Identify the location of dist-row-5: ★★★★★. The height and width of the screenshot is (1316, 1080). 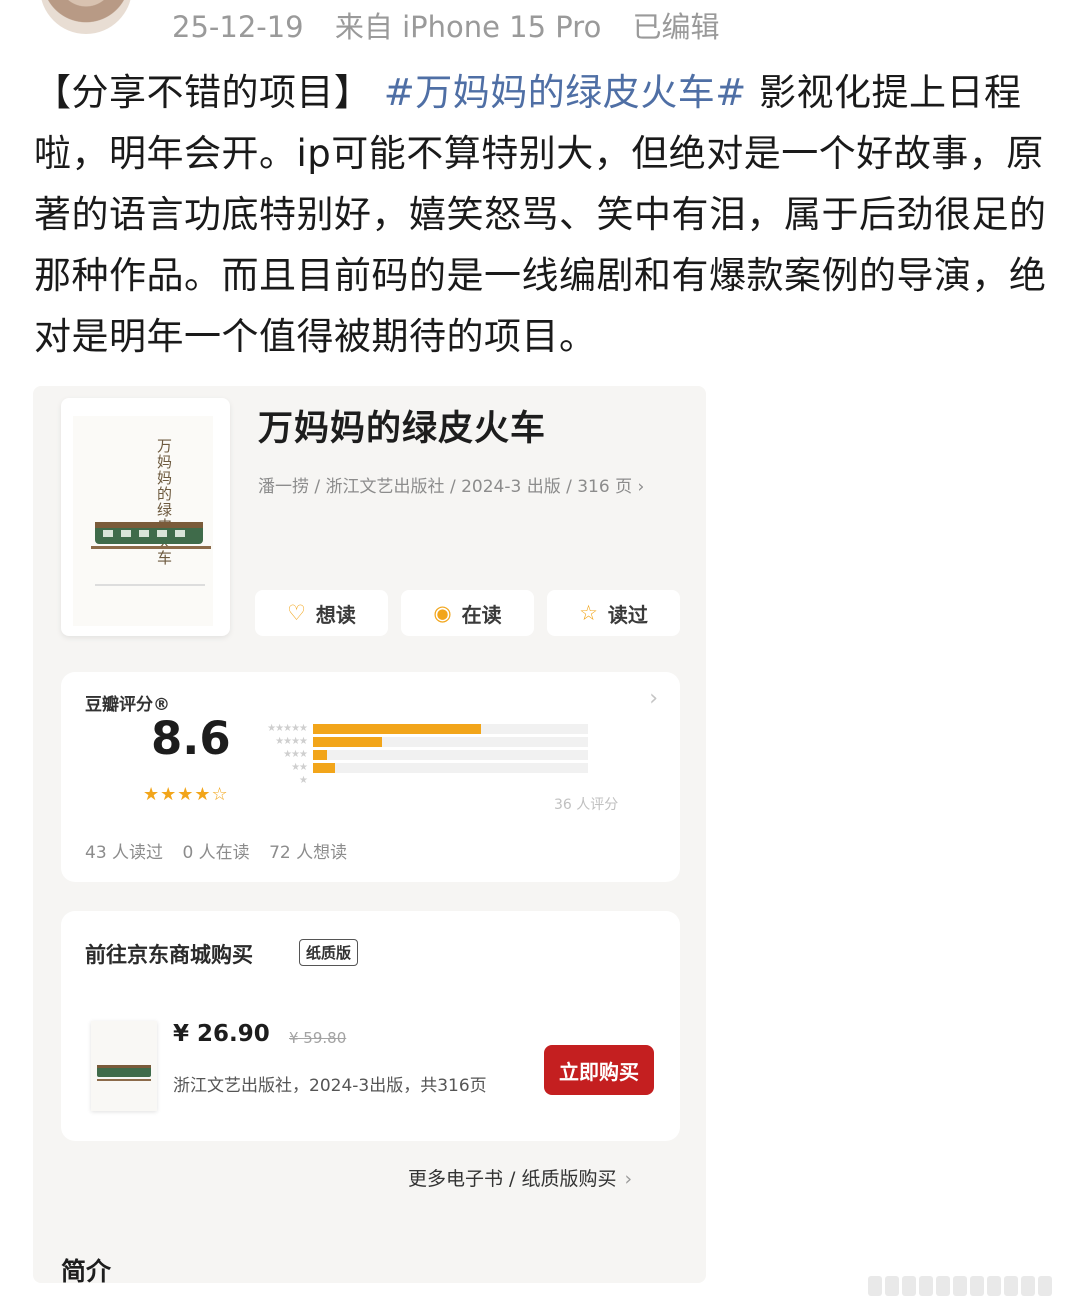
(425, 728).